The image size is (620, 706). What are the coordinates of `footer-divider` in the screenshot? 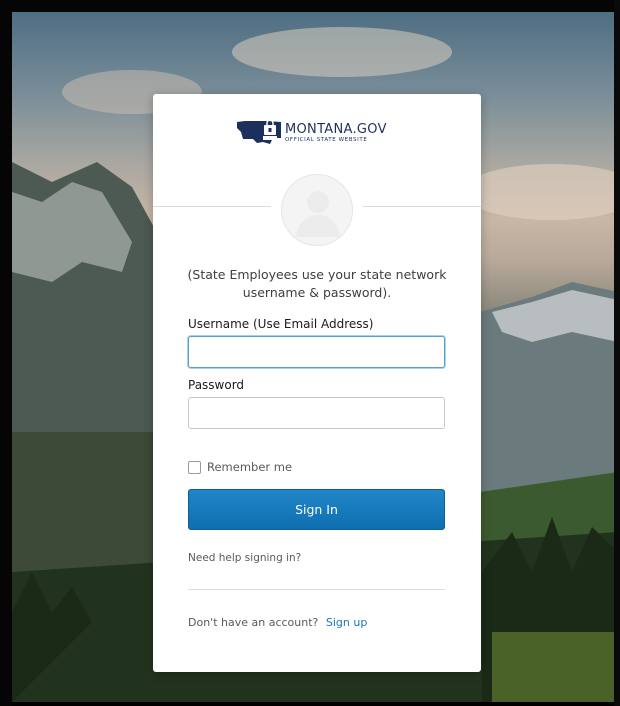 It's located at (316, 589).